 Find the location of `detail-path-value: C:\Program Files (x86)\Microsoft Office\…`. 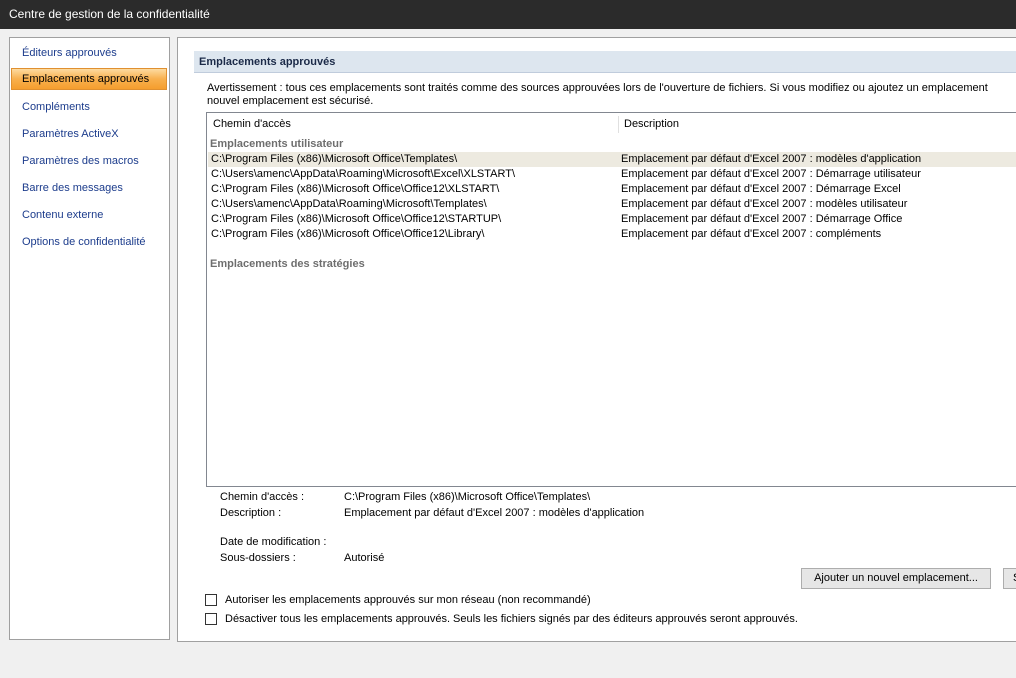

detail-path-value: C:\Program Files (x86)\Microsoft Office\… is located at coordinates (467, 497).